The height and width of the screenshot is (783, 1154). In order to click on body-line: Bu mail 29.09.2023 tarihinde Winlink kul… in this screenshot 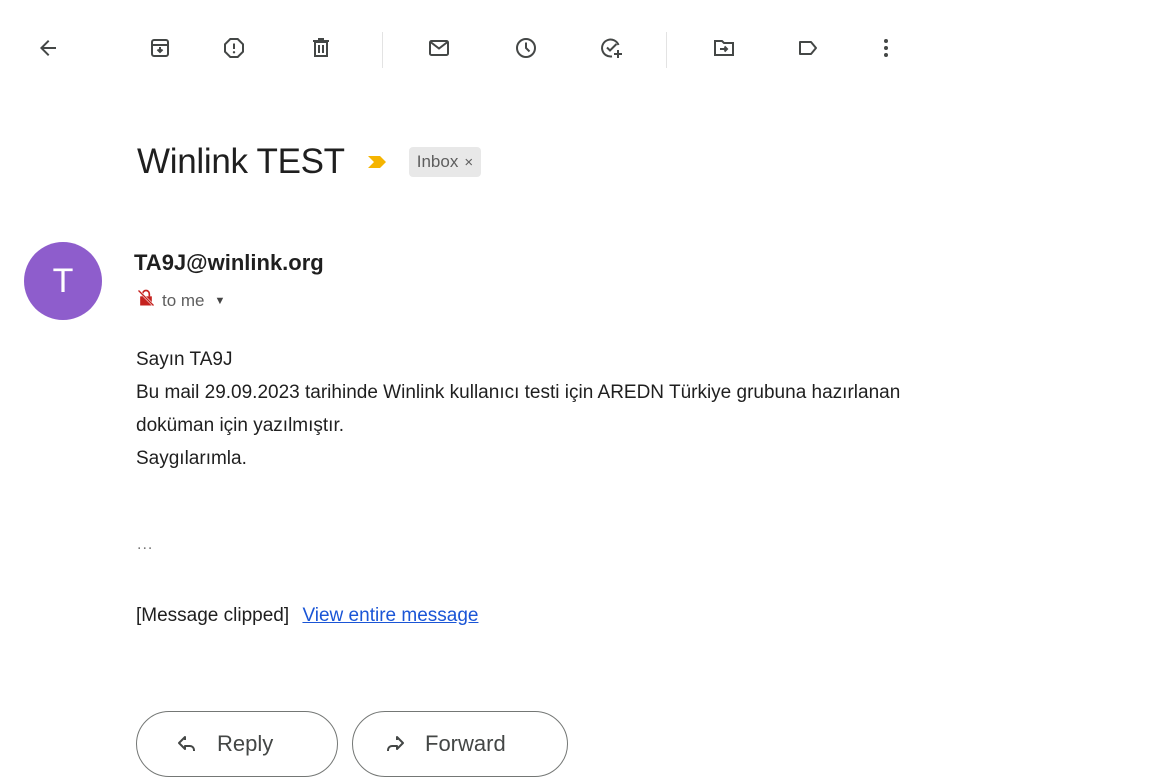, I will do `click(518, 392)`.